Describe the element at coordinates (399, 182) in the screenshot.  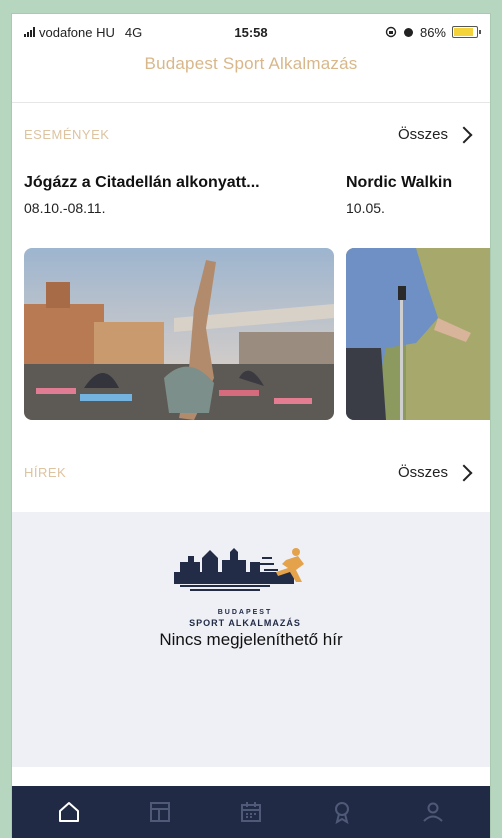
I see `event-title: Nordic Walkin` at that location.